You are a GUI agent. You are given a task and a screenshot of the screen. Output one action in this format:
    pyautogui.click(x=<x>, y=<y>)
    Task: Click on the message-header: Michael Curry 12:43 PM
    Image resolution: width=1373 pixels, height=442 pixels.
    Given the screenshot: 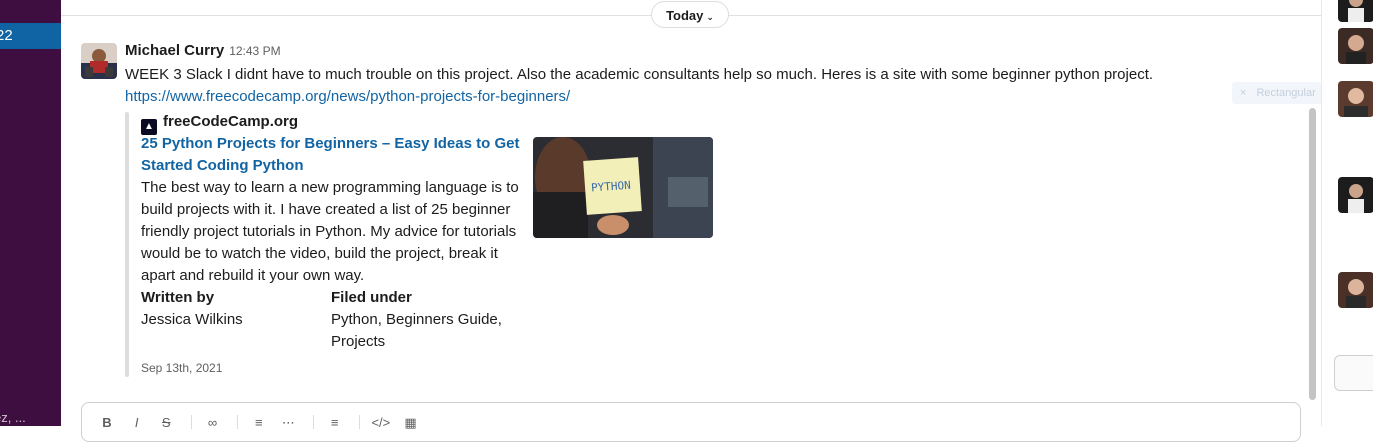 What is the action you would take?
    pyautogui.click(x=203, y=51)
    